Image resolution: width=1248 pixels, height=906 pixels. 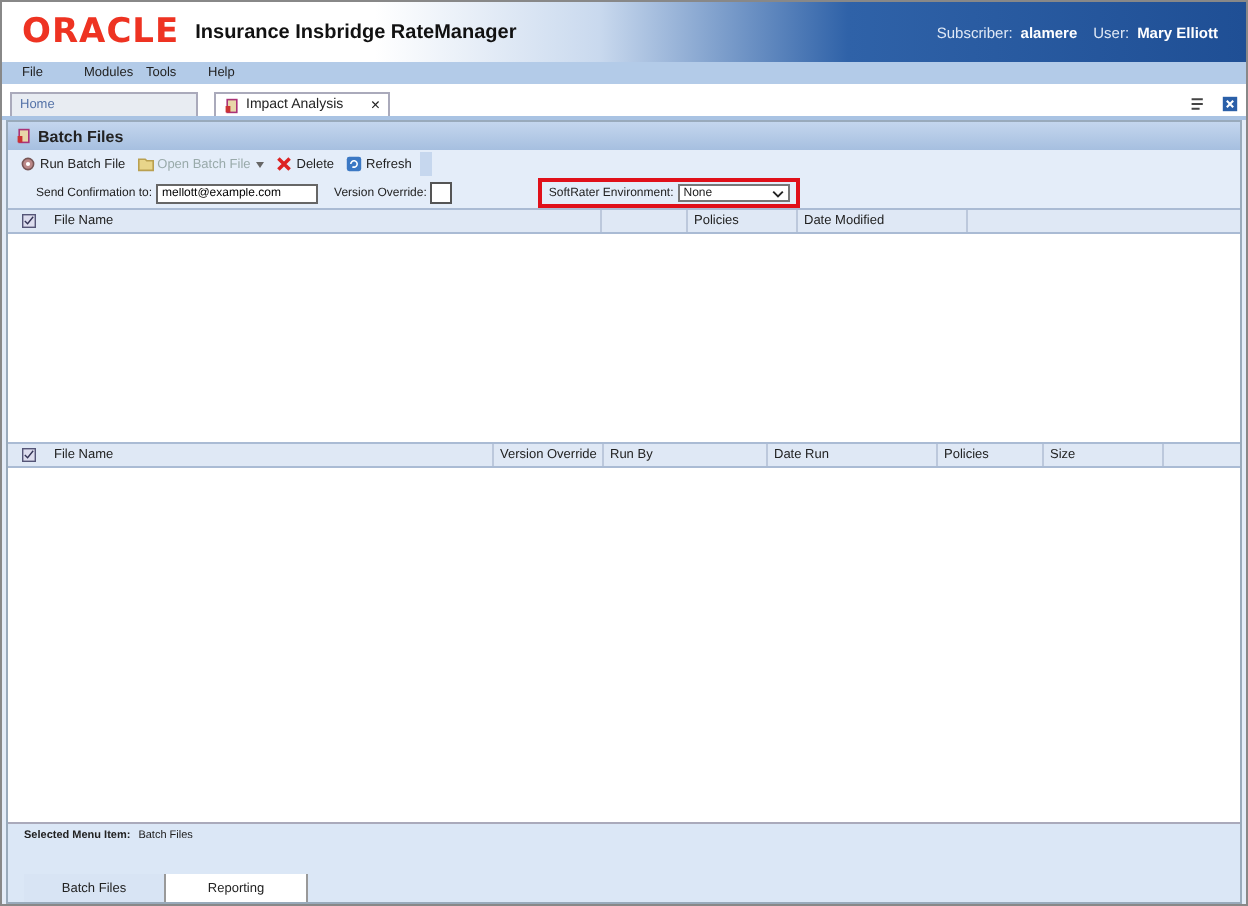 What do you see at coordinates (354, 164) in the screenshot?
I see `refresh-icon` at bounding box center [354, 164].